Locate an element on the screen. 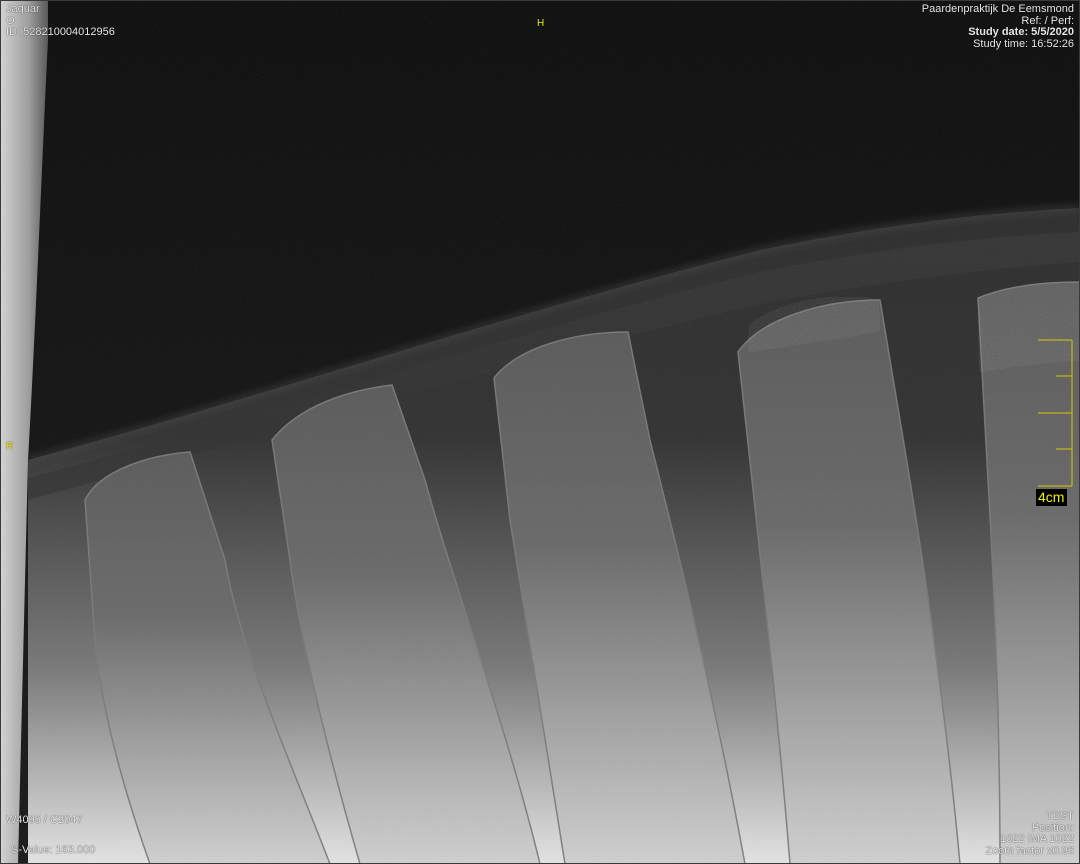 Image resolution: width=1080 pixels, height=864 pixels. study-date: Study date: 5/5/2020 is located at coordinates (1021, 32).